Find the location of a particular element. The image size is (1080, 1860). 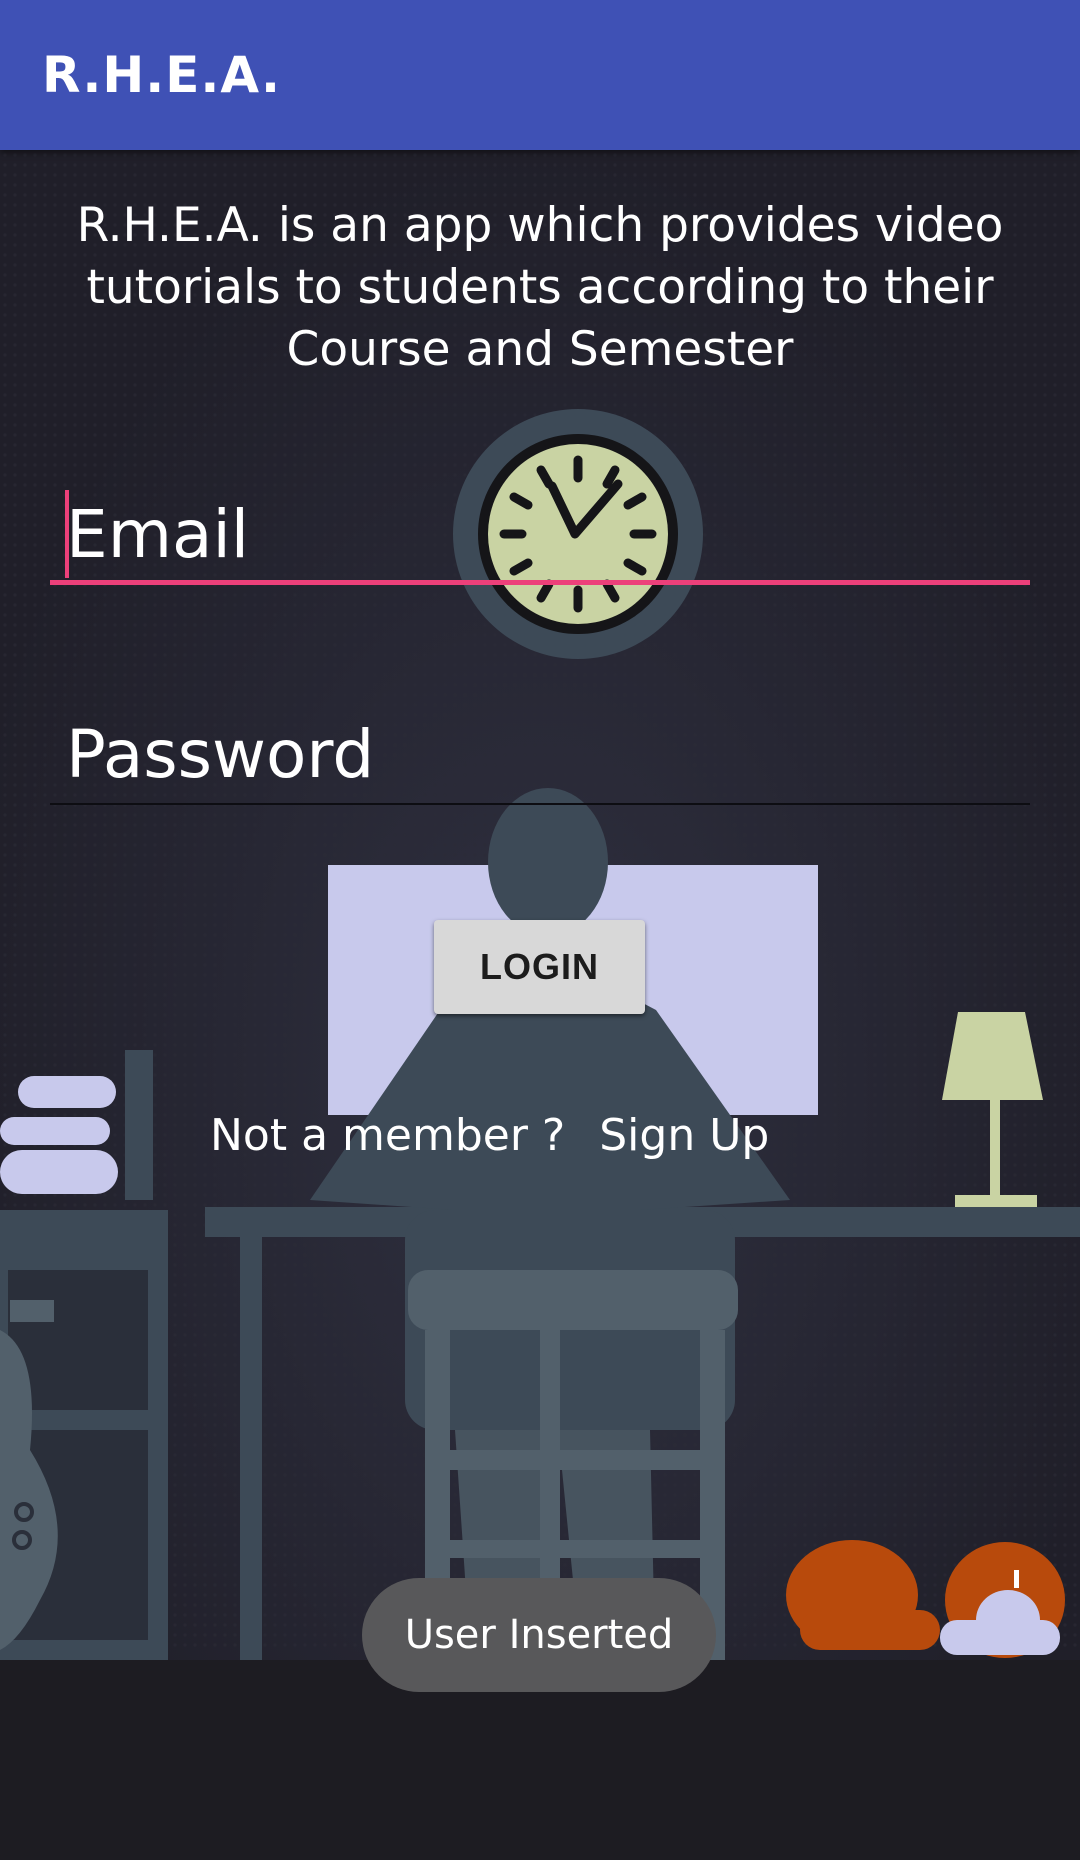

email-field: Email is located at coordinates (540, 535).